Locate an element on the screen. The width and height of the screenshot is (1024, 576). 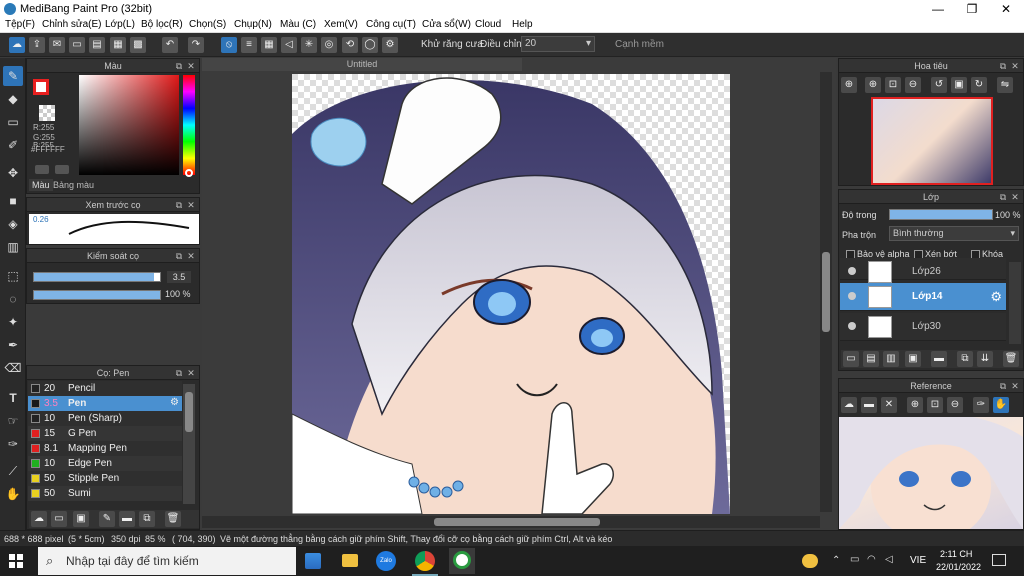
brush-size-value: 3.5 is located at coordinates (179, 277).